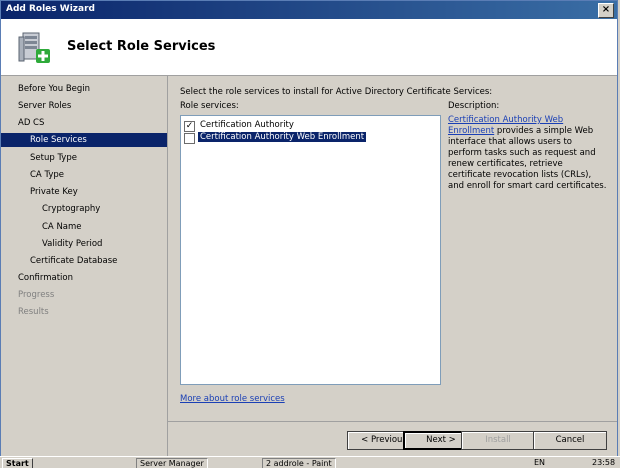 Image resolution: width=620 pixels, height=468 pixels. What do you see at coordinates (34, 47) in the screenshot?
I see `server-add-icon` at bounding box center [34, 47].